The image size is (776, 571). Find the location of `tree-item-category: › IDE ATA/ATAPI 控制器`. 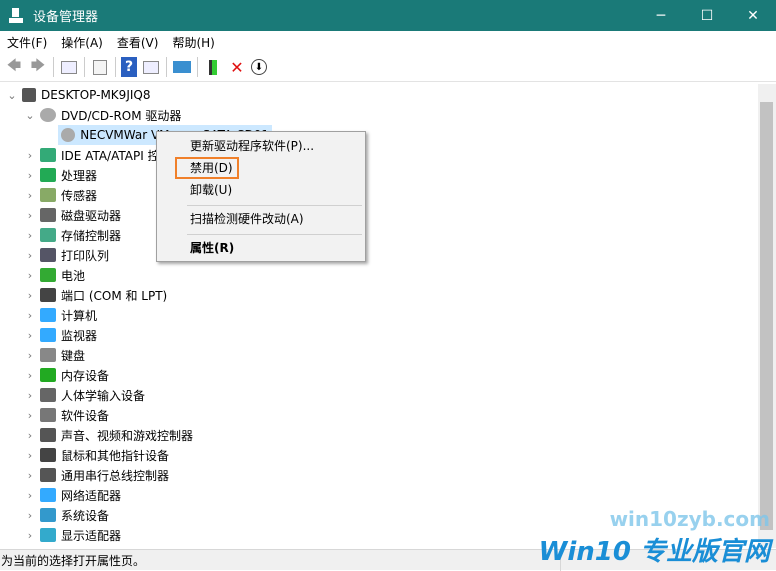

tree-item-category: › IDE ATA/ATAPI 控制器 is located at coordinates (379, 155).